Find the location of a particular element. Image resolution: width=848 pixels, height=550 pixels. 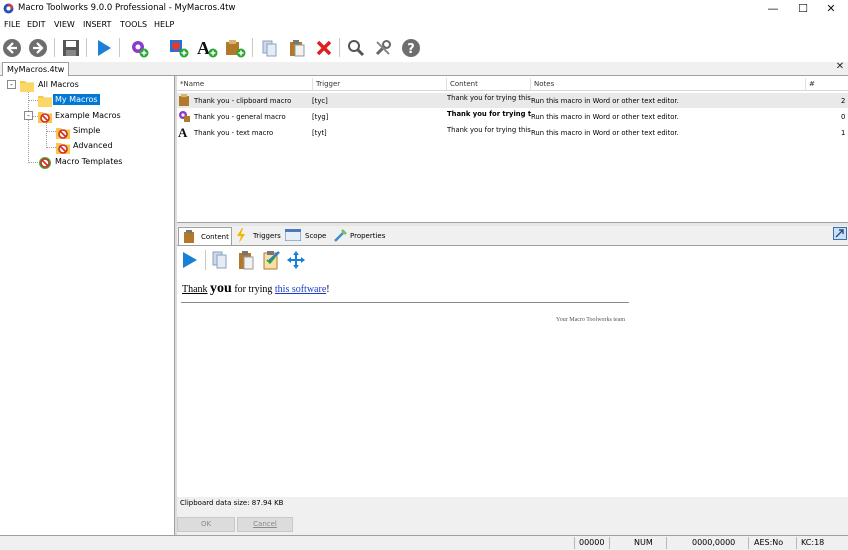

tab-properties: Properties is located at coordinates (359, 236).